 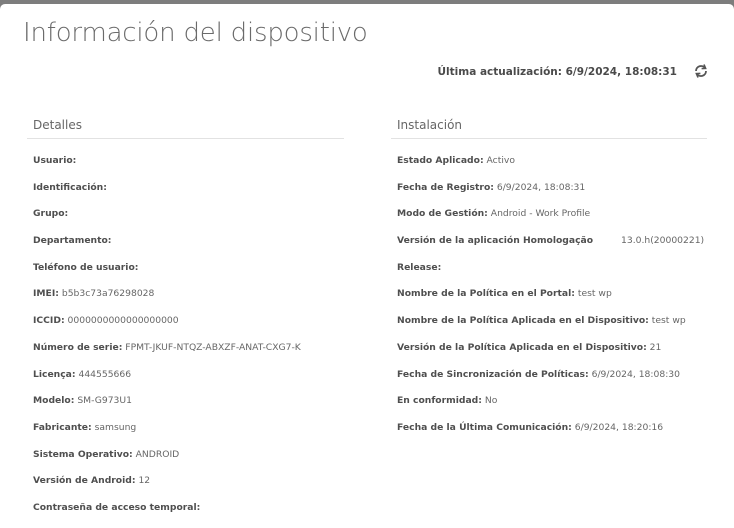 What do you see at coordinates (49, 321) in the screenshot?
I see `info-label: ICCID:` at bounding box center [49, 321].